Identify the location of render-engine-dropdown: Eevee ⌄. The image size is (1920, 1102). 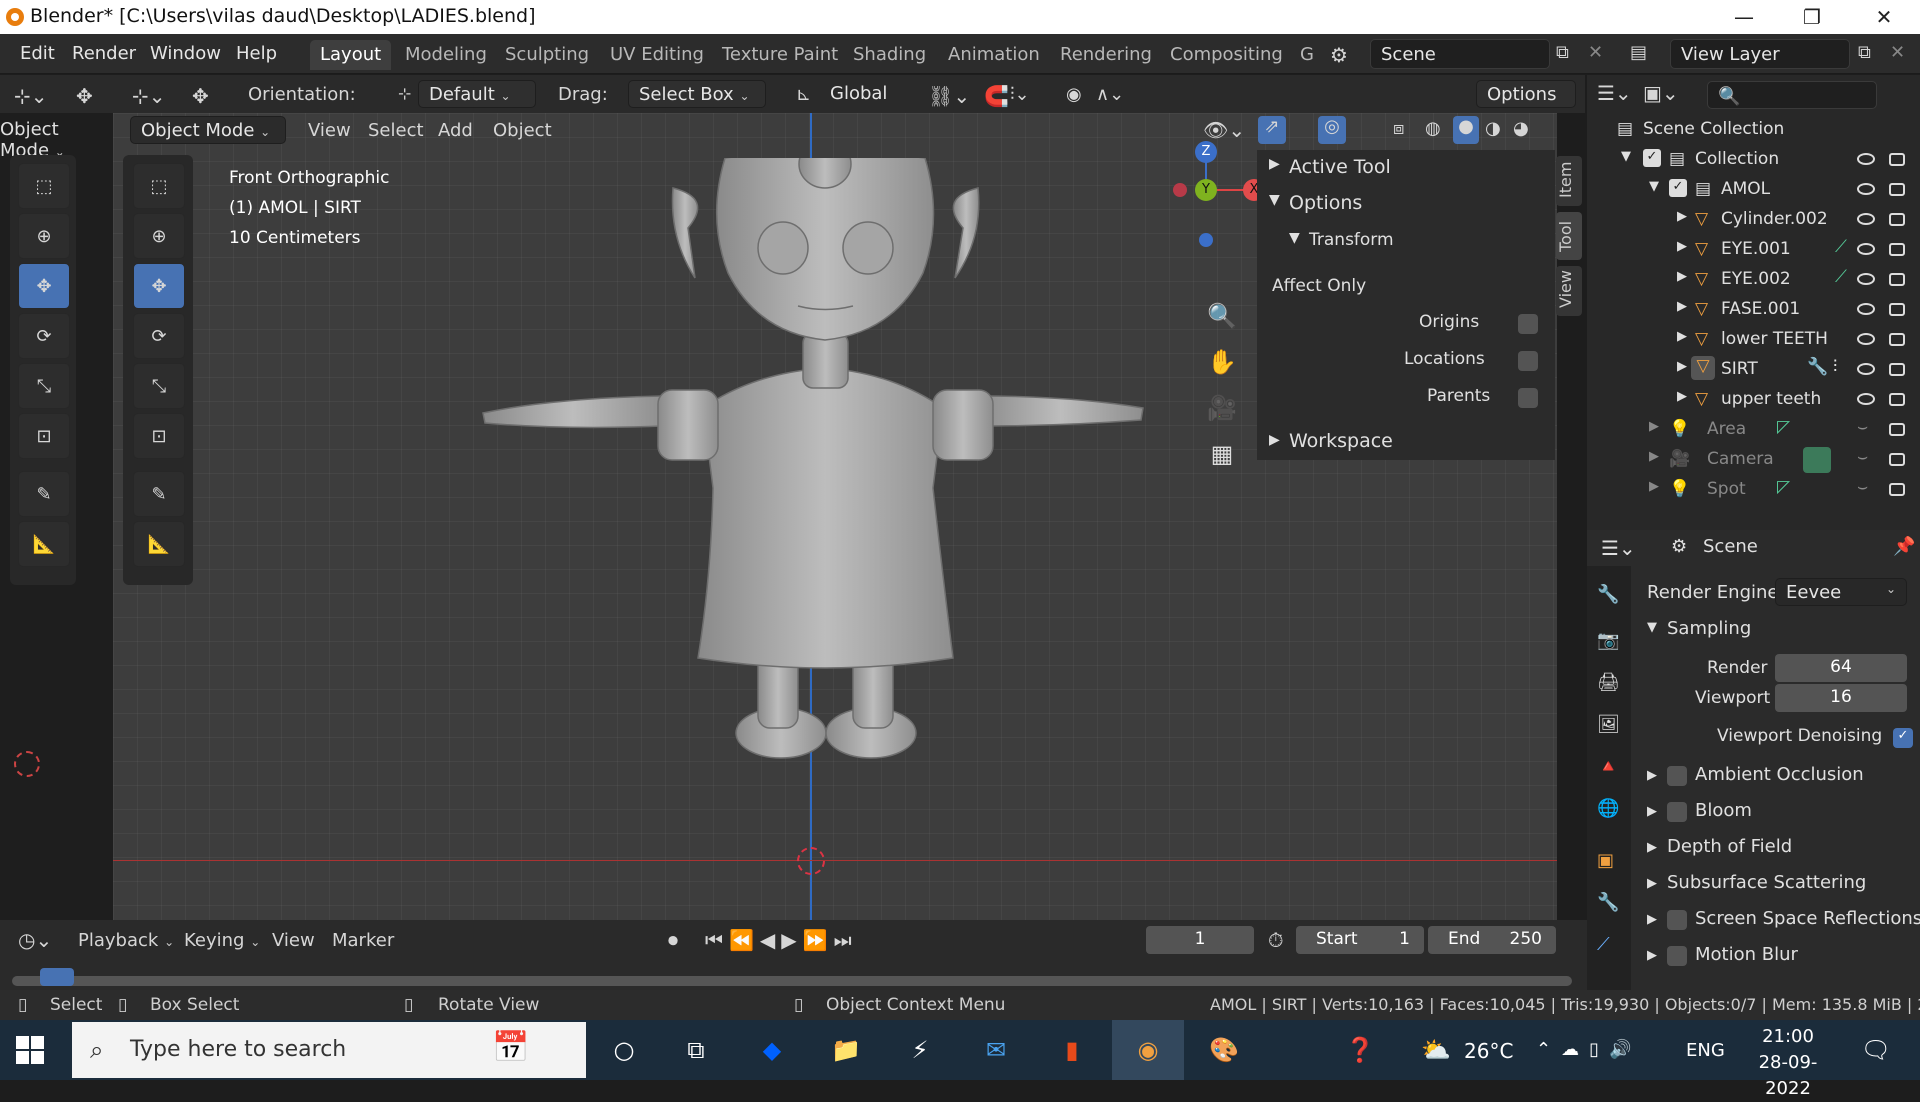
(1841, 592).